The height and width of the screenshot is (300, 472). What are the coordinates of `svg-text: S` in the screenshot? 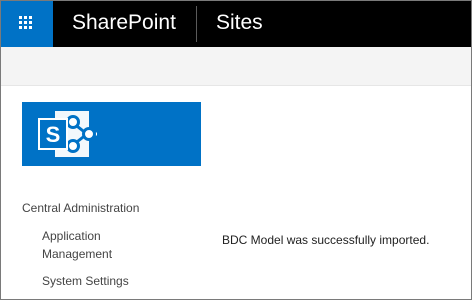 It's located at (53, 134).